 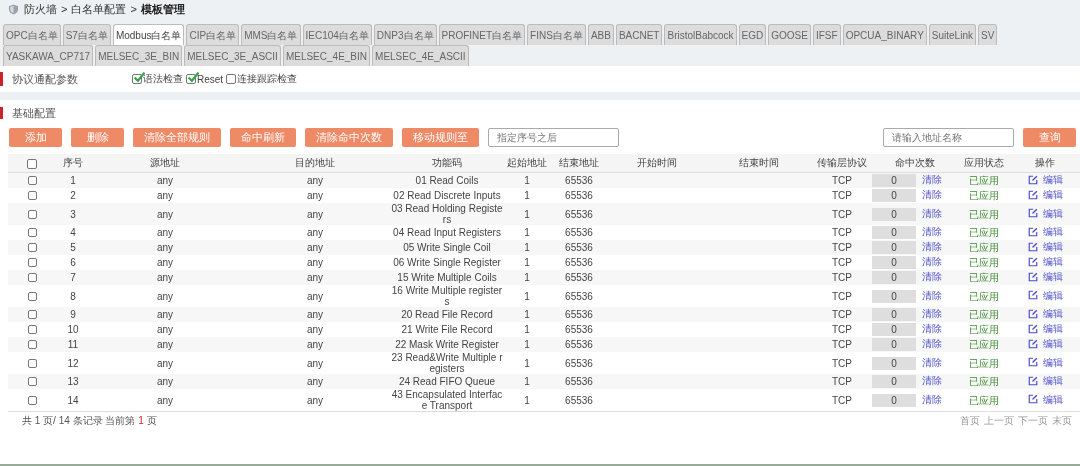 What do you see at coordinates (337, 34) in the screenshot?
I see `protocol-tab: IEC104白名单` at bounding box center [337, 34].